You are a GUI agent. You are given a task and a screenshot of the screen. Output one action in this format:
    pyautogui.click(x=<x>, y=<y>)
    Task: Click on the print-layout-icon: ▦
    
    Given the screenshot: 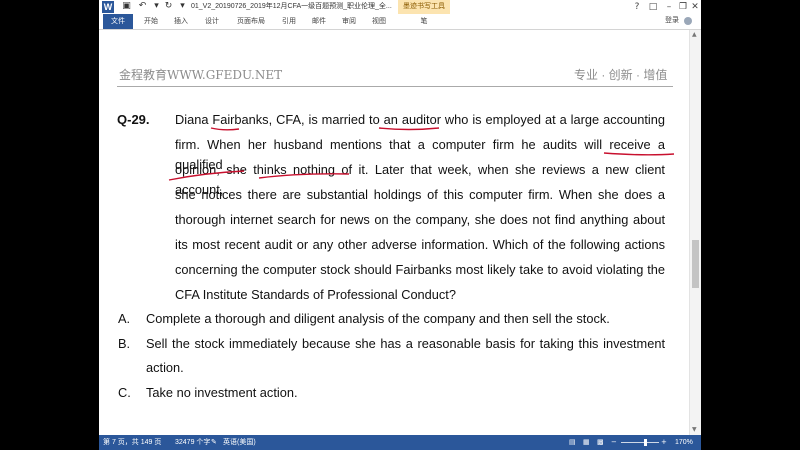 What is the action you would take?
    pyautogui.click(x=586, y=442)
    